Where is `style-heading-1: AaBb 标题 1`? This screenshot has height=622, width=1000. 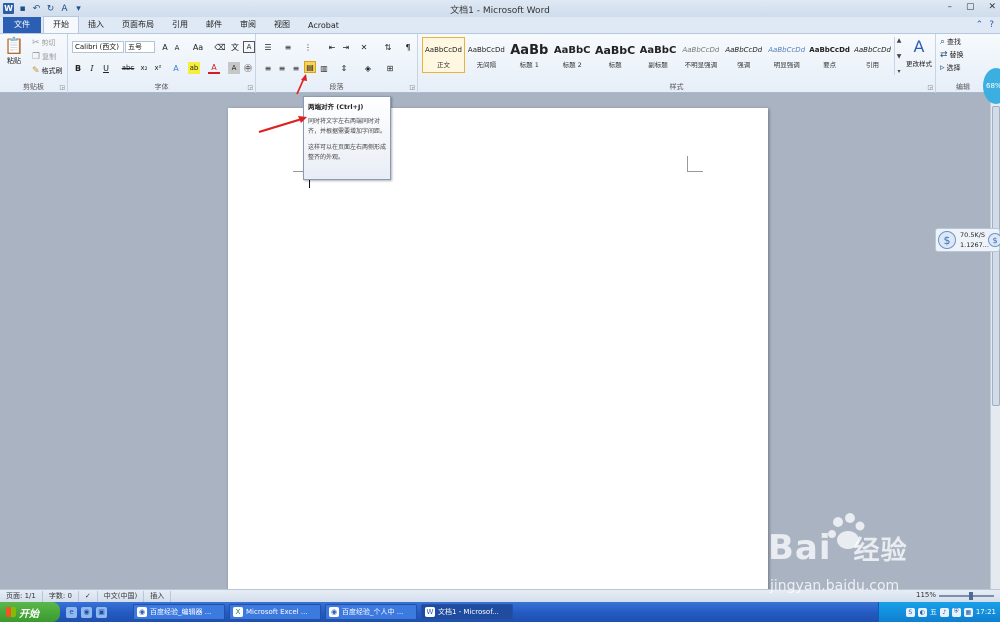
style-heading-1: AaBb 标题 1 is located at coordinates (529, 55).